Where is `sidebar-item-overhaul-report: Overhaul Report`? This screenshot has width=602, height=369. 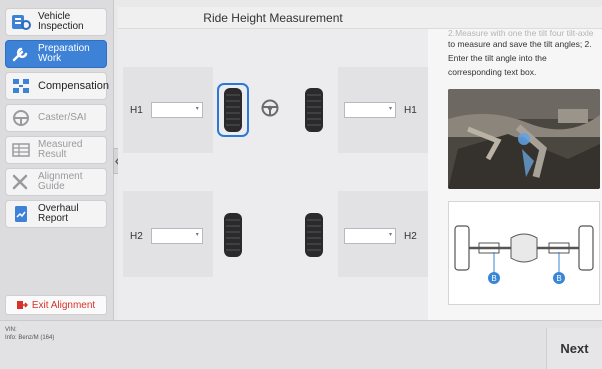 sidebar-item-overhaul-report: Overhaul Report is located at coordinates (56, 214).